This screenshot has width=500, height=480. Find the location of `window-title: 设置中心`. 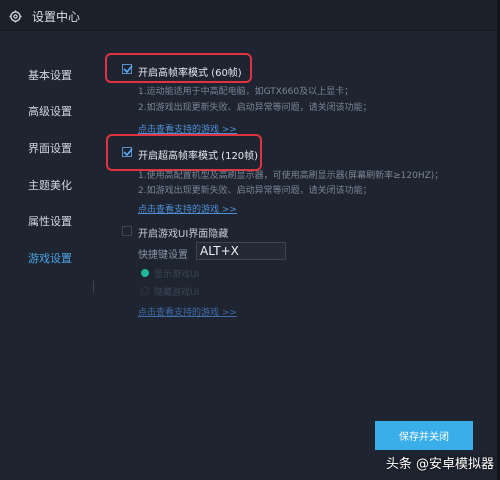

window-title: 设置中心 is located at coordinates (56, 17).